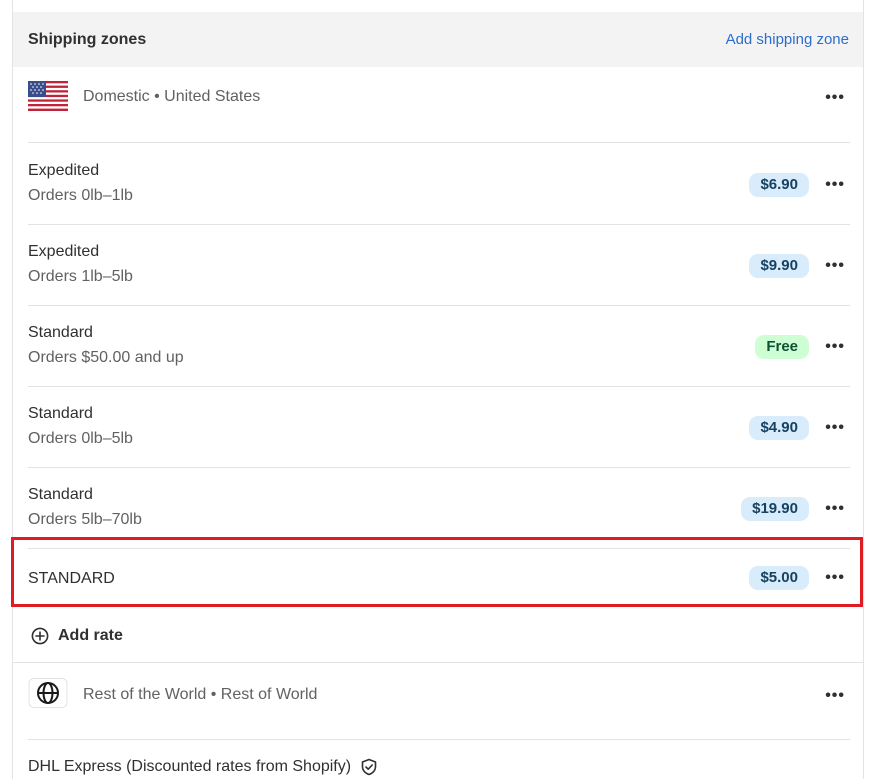 This screenshot has width=891, height=779. I want to click on zone-divider, so click(438, 662).